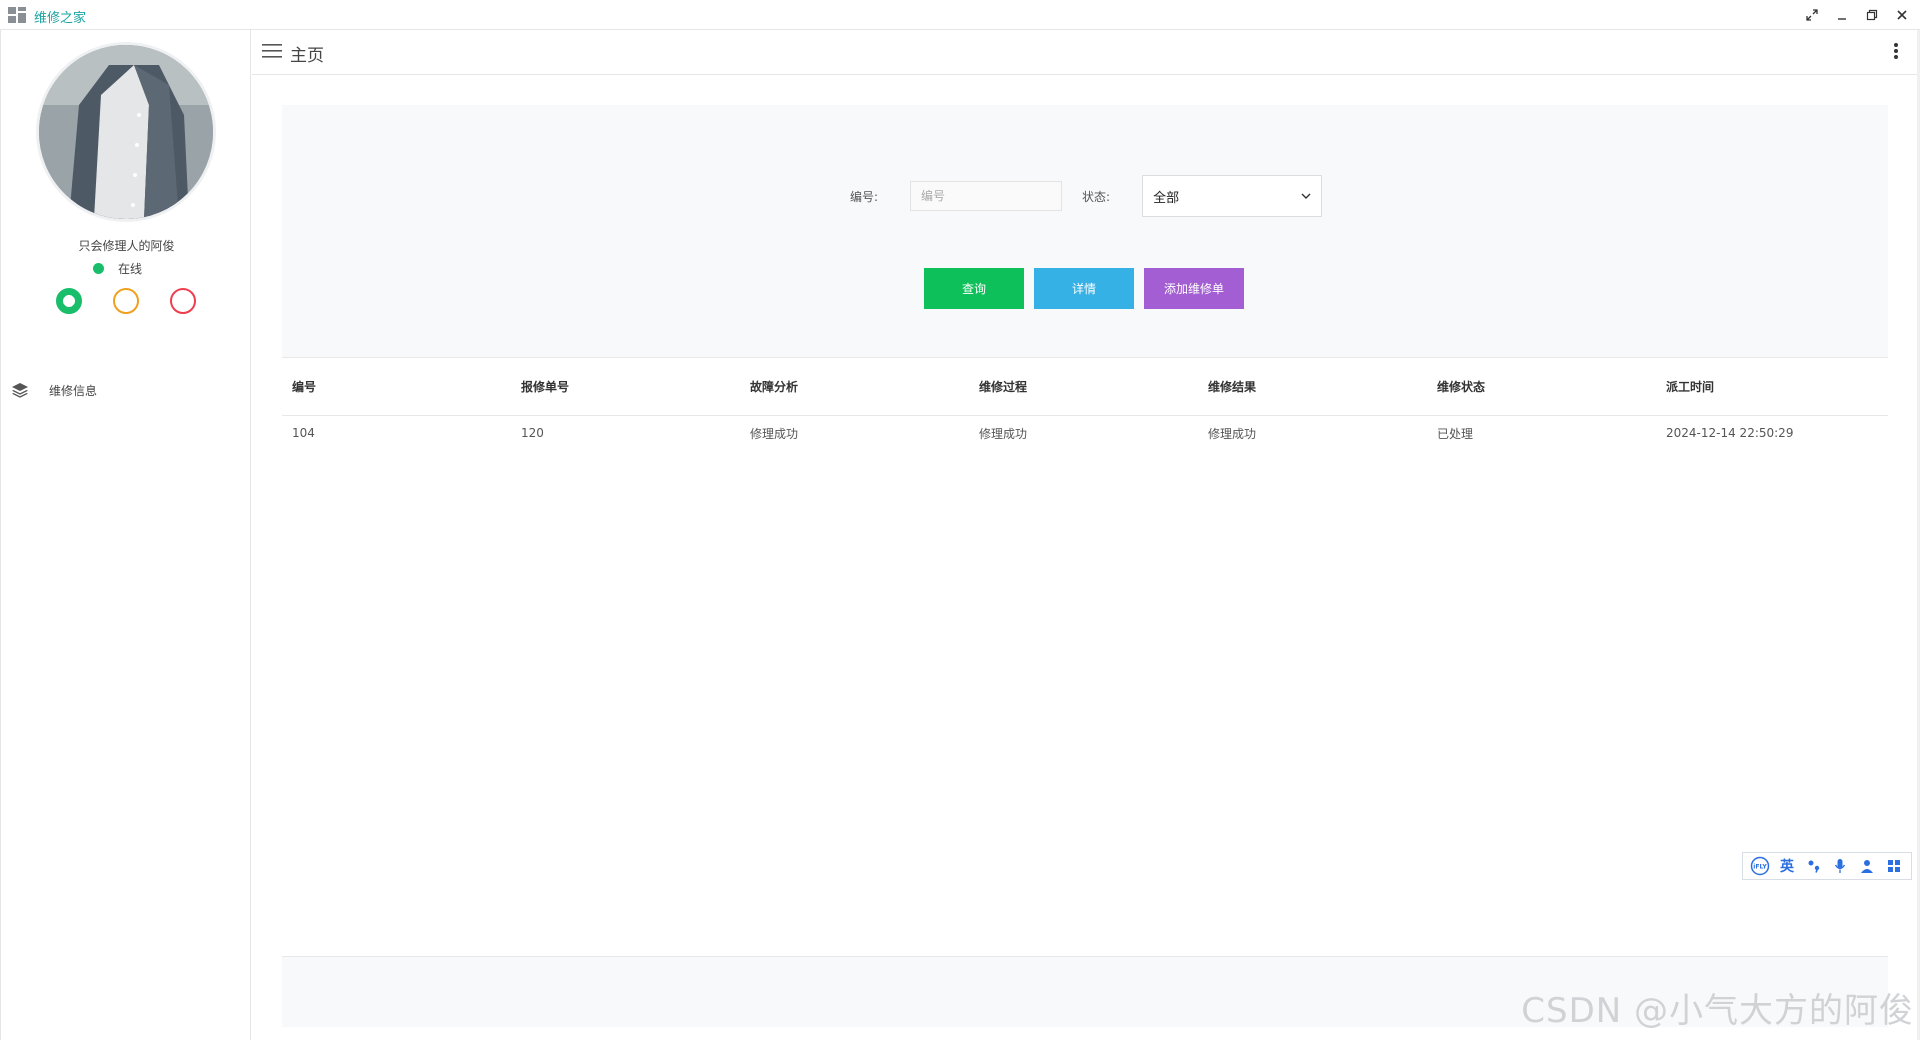  I want to click on status-busy-button, so click(183, 301).